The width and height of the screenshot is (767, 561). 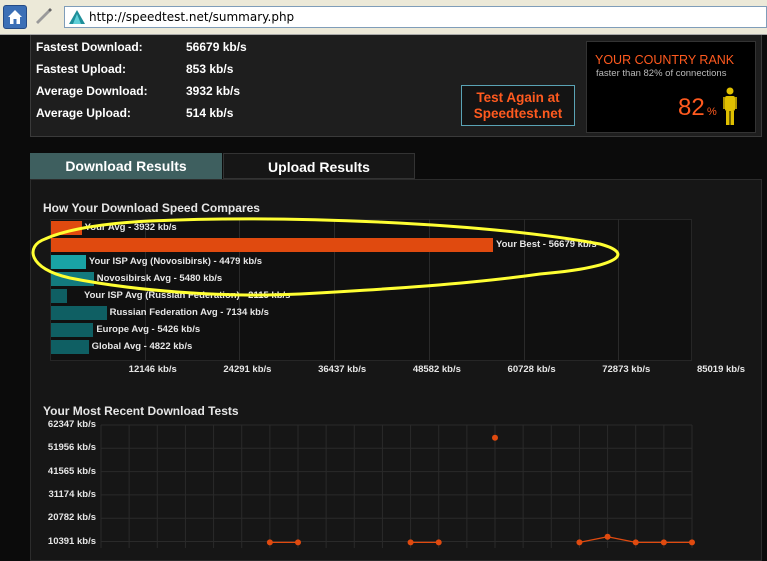 I want to click on y-tick-label: 31174 kb/s, so click(x=72, y=494).